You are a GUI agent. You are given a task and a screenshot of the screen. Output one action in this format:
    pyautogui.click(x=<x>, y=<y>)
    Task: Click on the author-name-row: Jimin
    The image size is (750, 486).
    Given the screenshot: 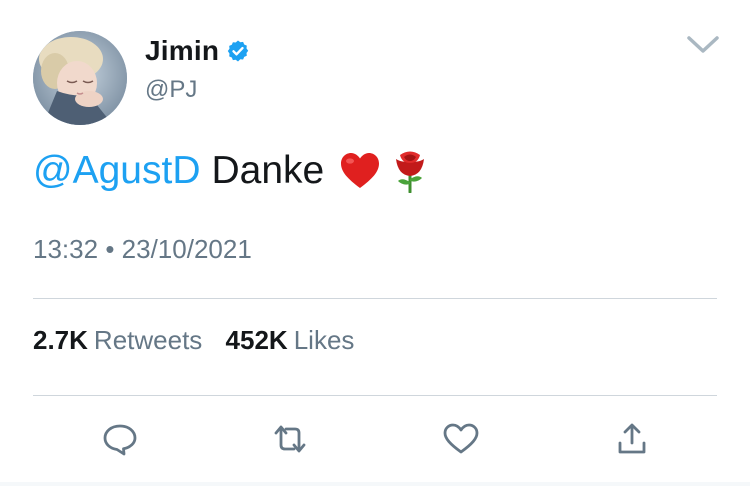 What is the action you would take?
    pyautogui.click(x=197, y=51)
    